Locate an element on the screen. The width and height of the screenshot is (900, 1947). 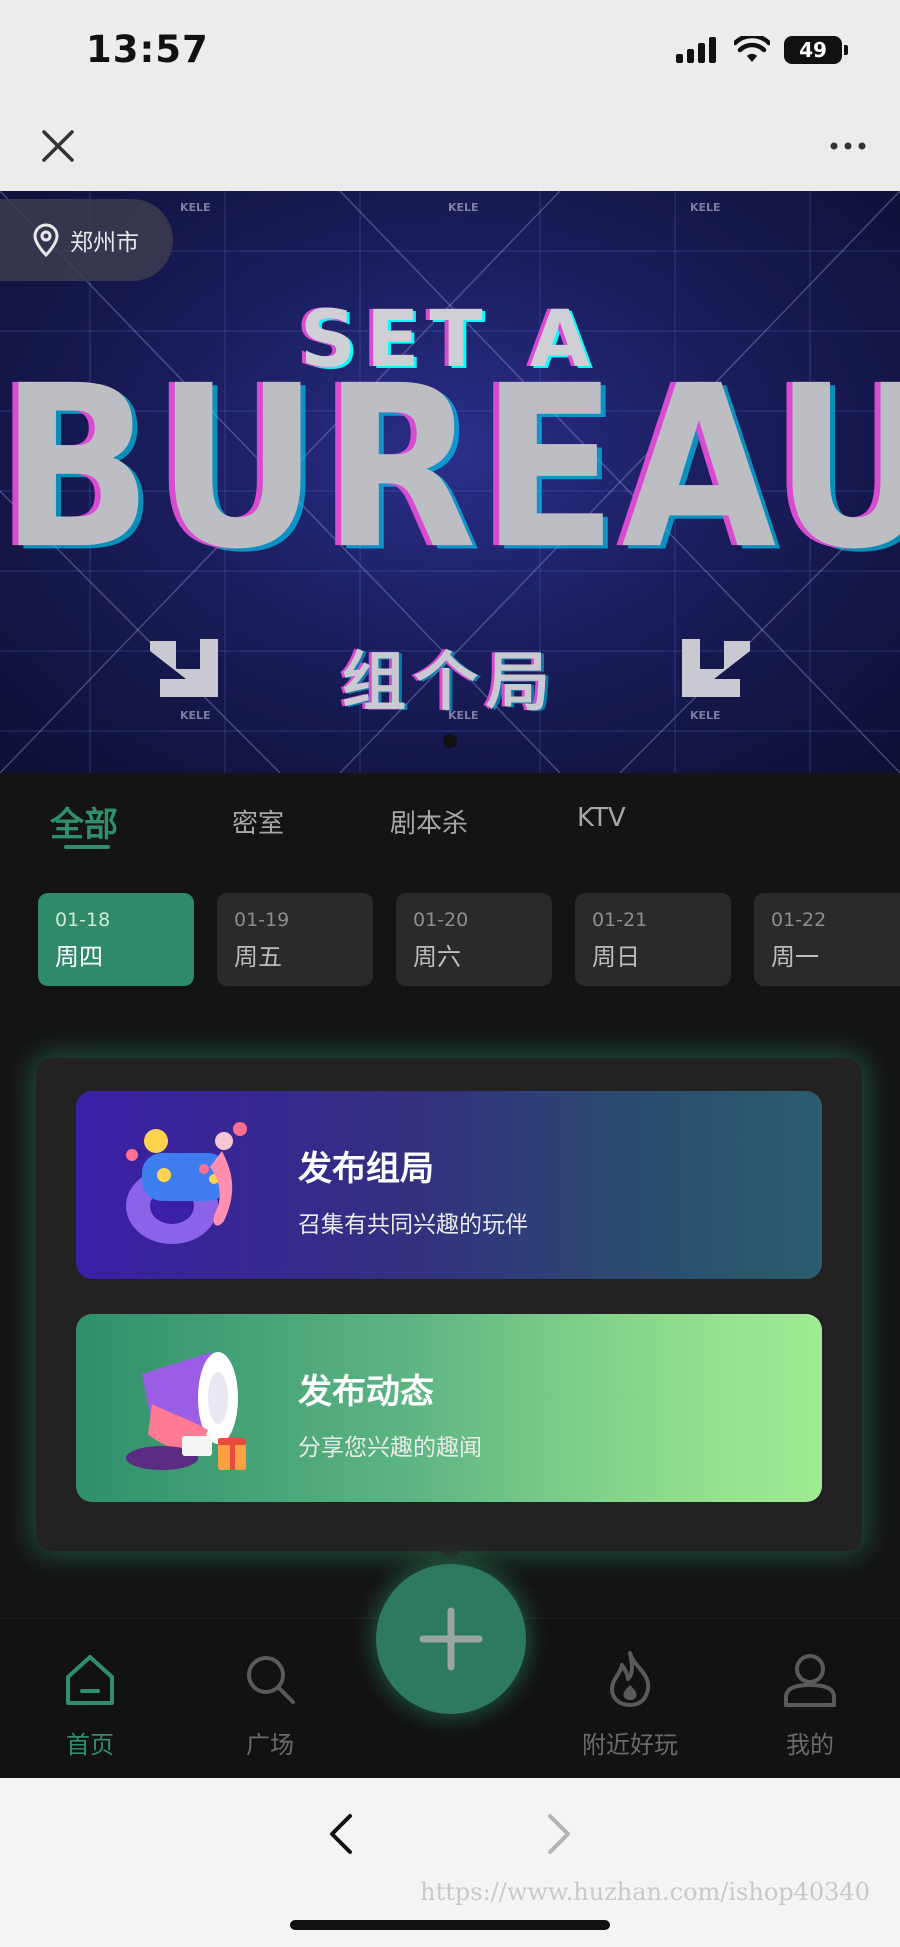
status-icons: 49 is located at coordinates (762, 50).